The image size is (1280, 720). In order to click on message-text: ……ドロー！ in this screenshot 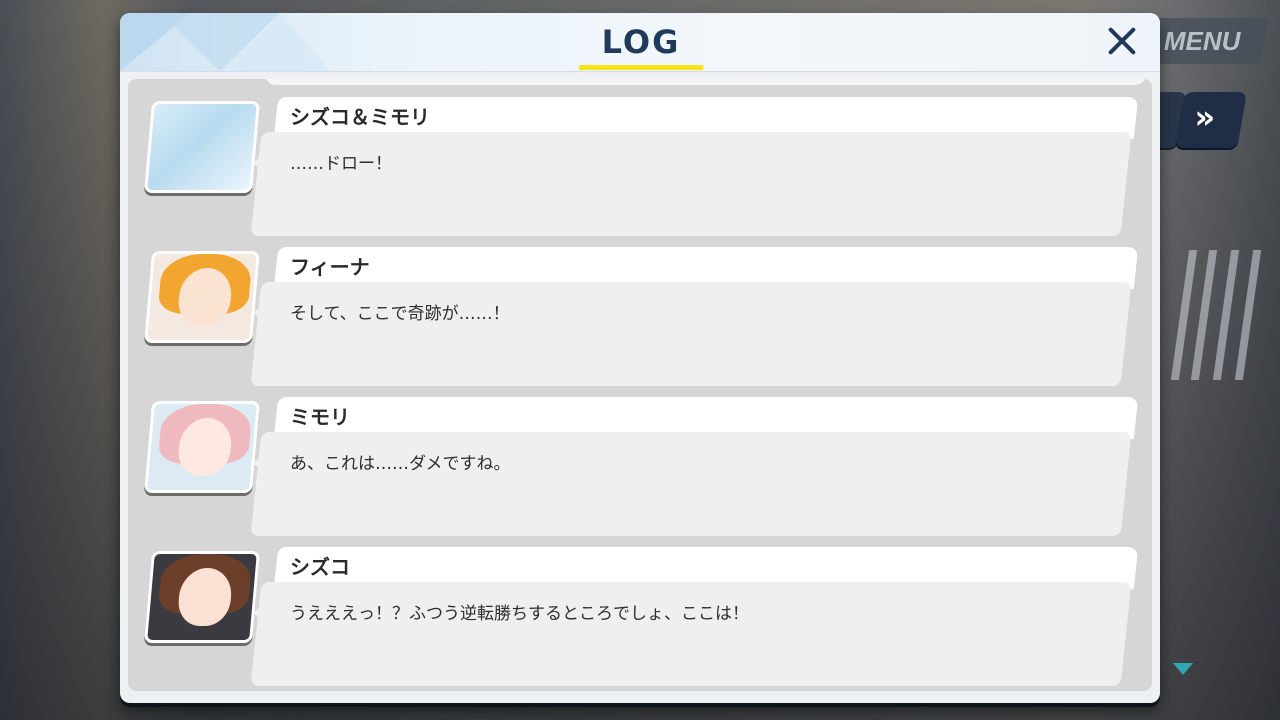, I will do `click(341, 164)`.